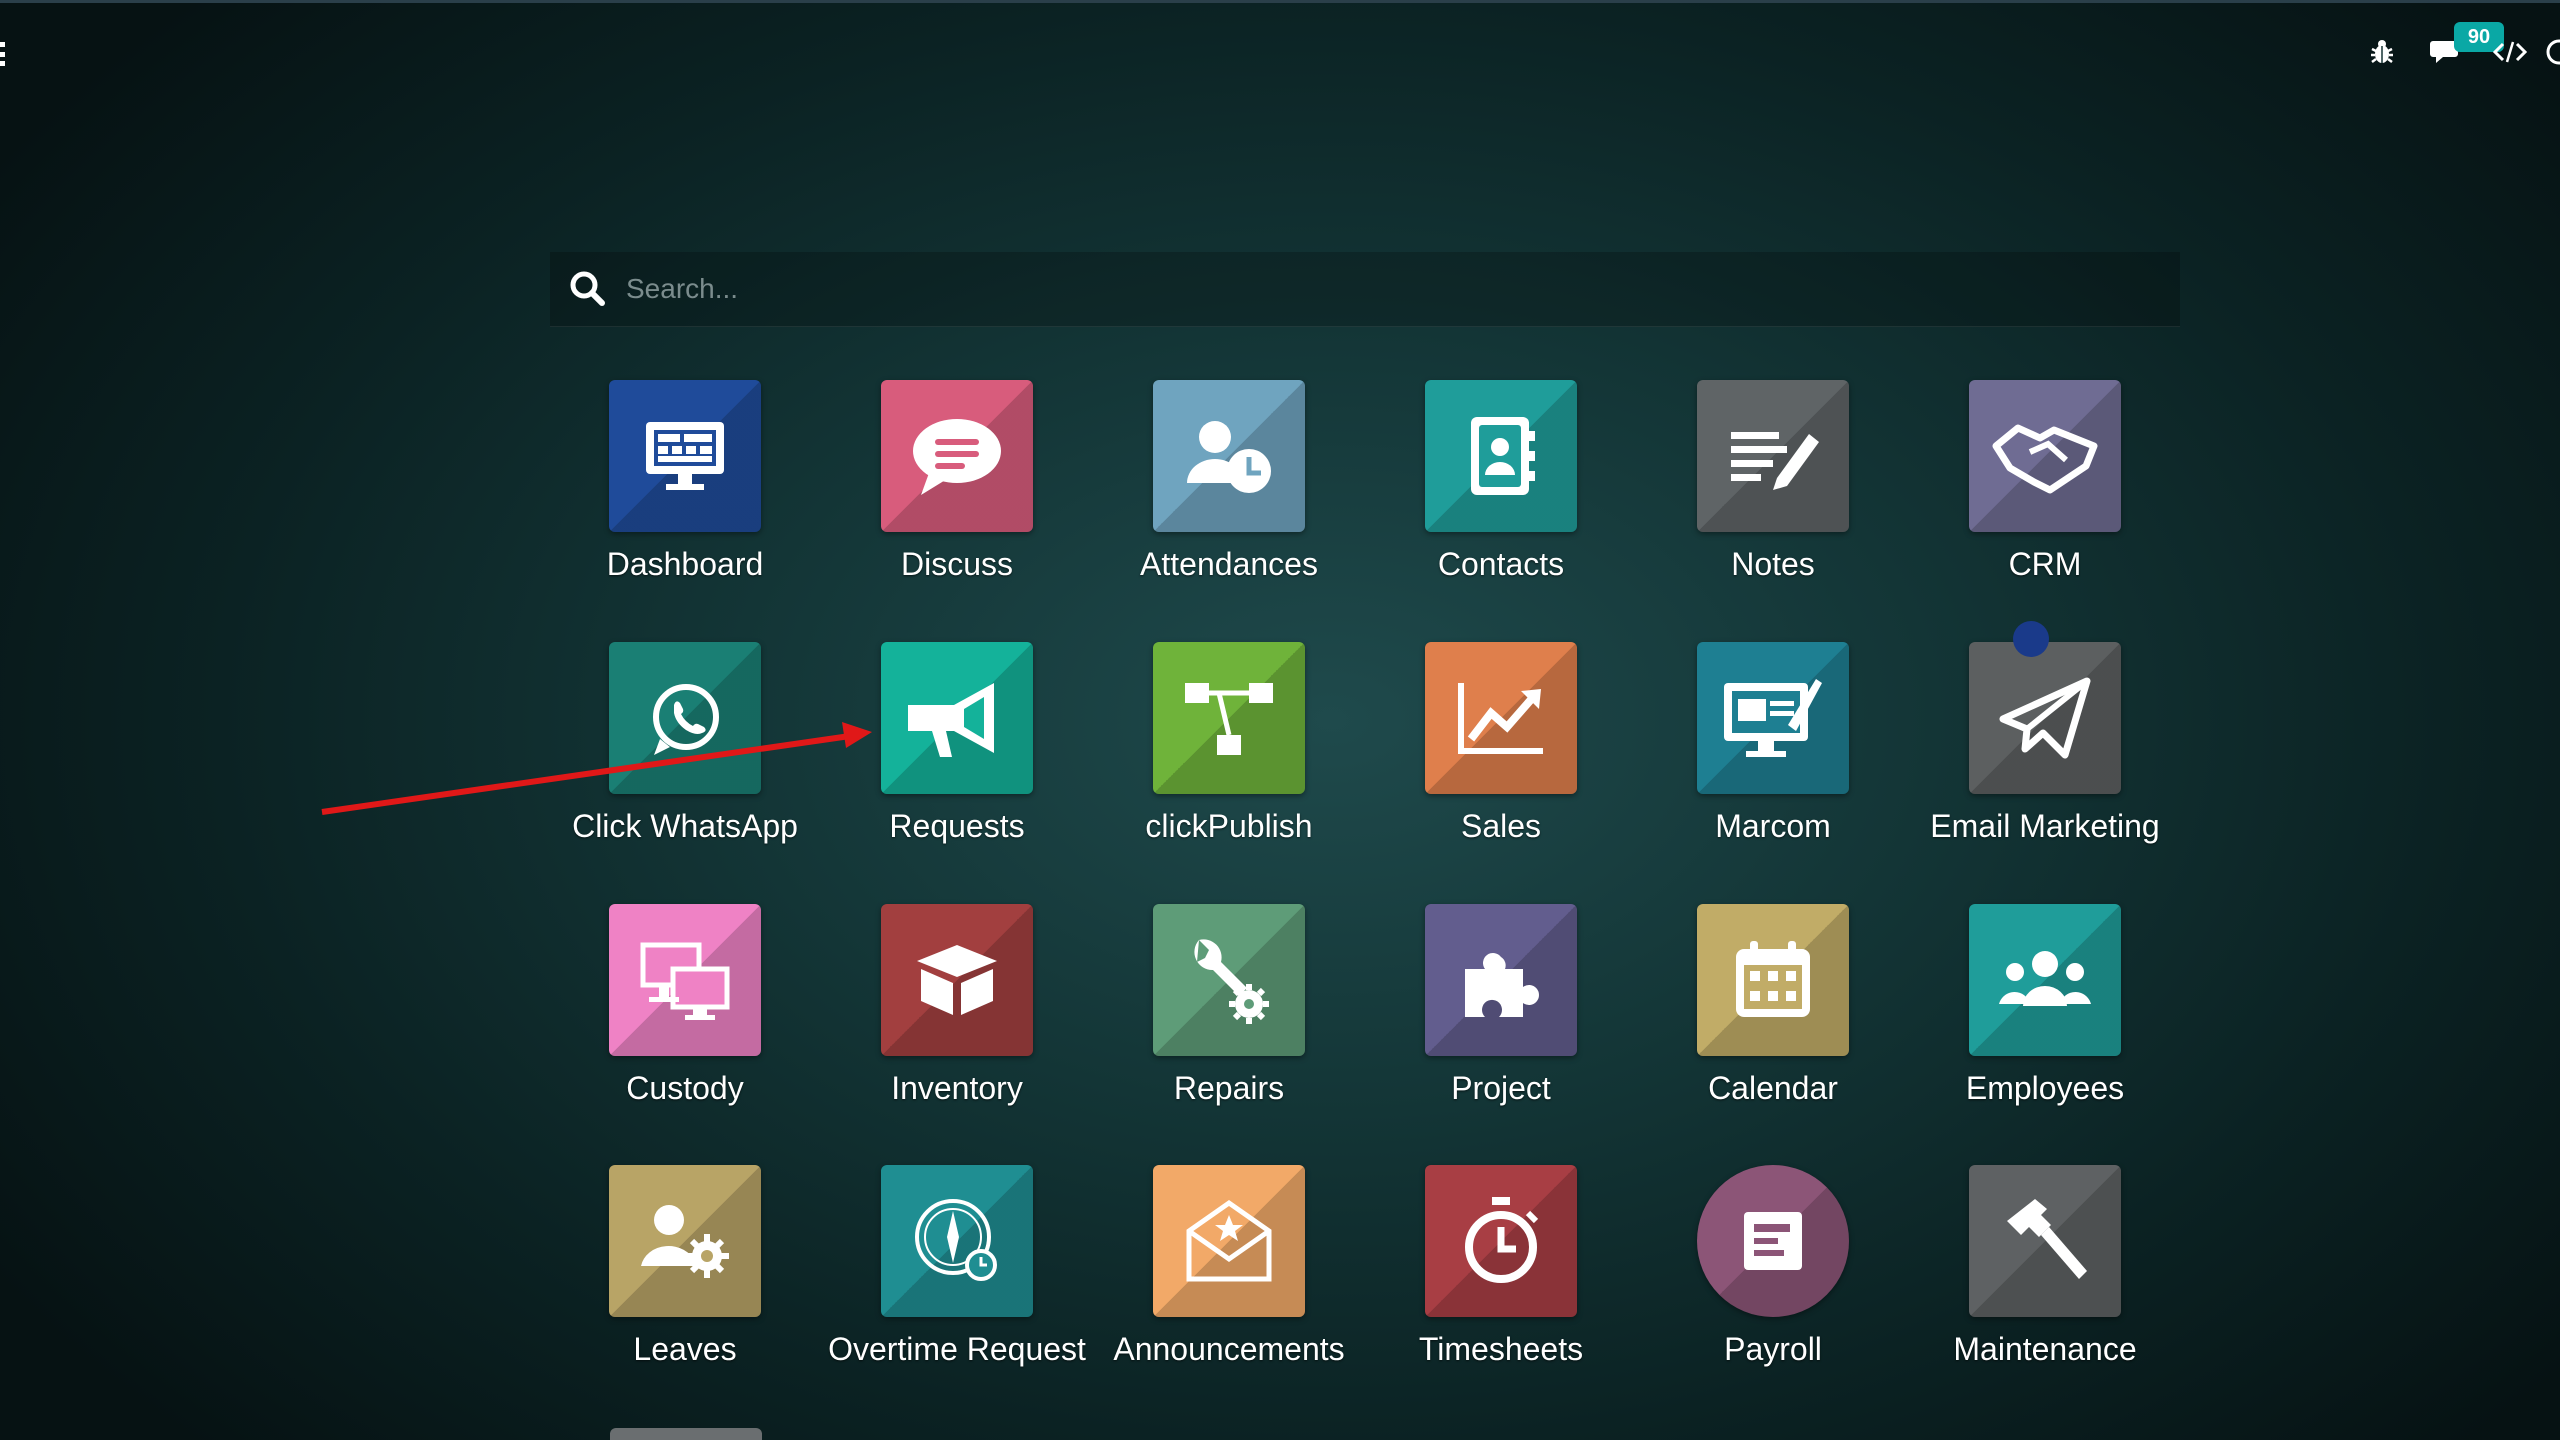 The width and height of the screenshot is (2560, 1440). I want to click on app-attendances: Attendances, so click(1229, 495).